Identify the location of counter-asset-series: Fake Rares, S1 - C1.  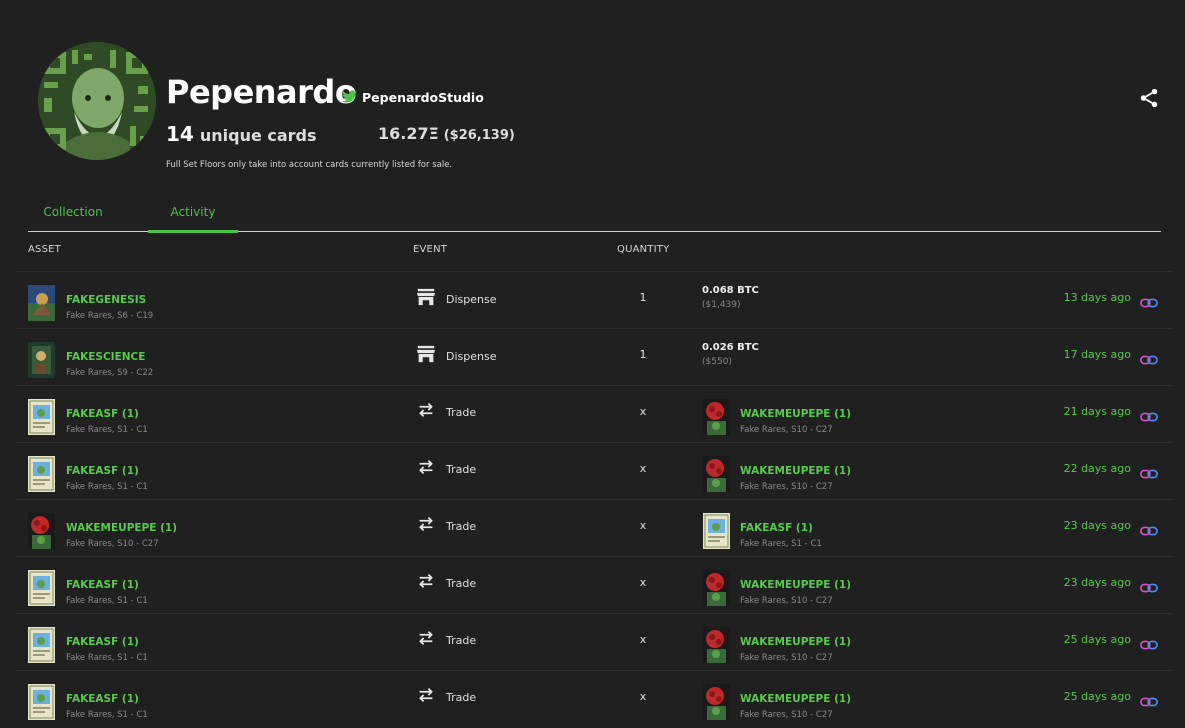
(781, 544).